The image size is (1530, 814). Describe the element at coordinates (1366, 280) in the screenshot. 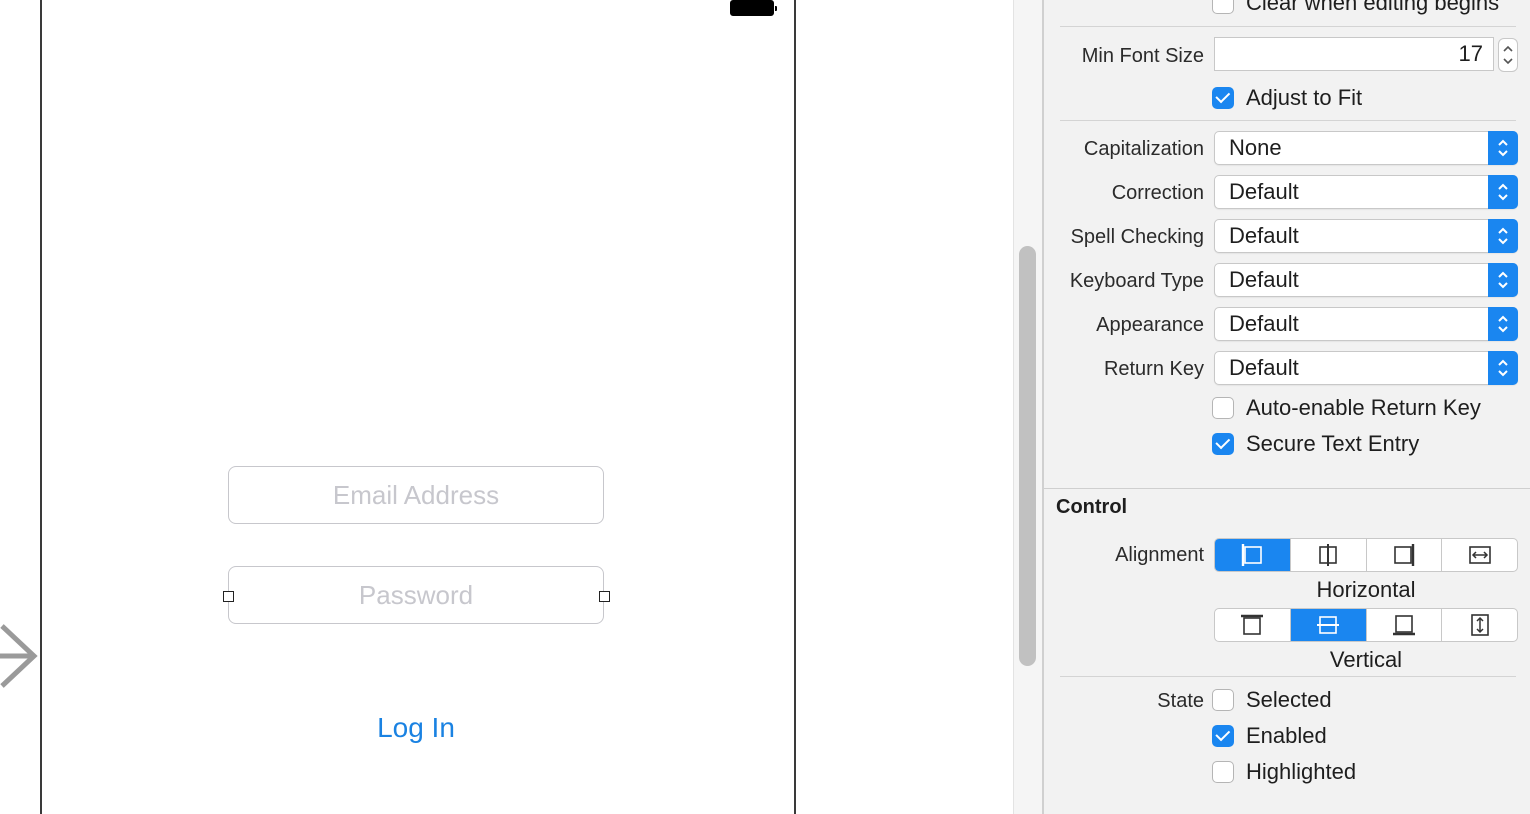

I see `keyboard-type-popup: Default` at that location.